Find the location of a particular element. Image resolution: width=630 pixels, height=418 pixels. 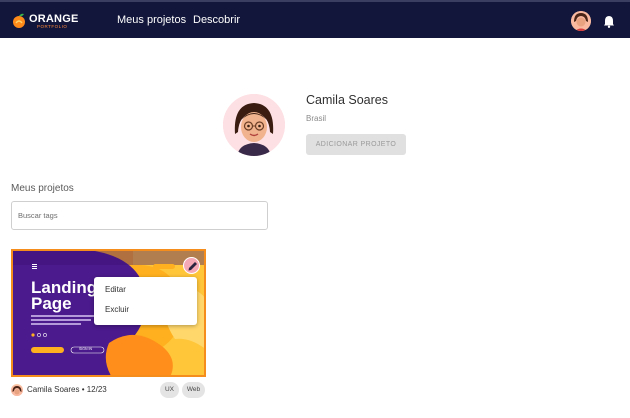

add-project-button: ADICIONAR PROJETO is located at coordinates (356, 144).